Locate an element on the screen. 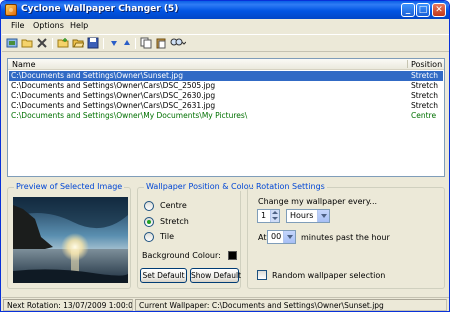 The image size is (450, 312). column-separator is located at coordinates (407, 64).